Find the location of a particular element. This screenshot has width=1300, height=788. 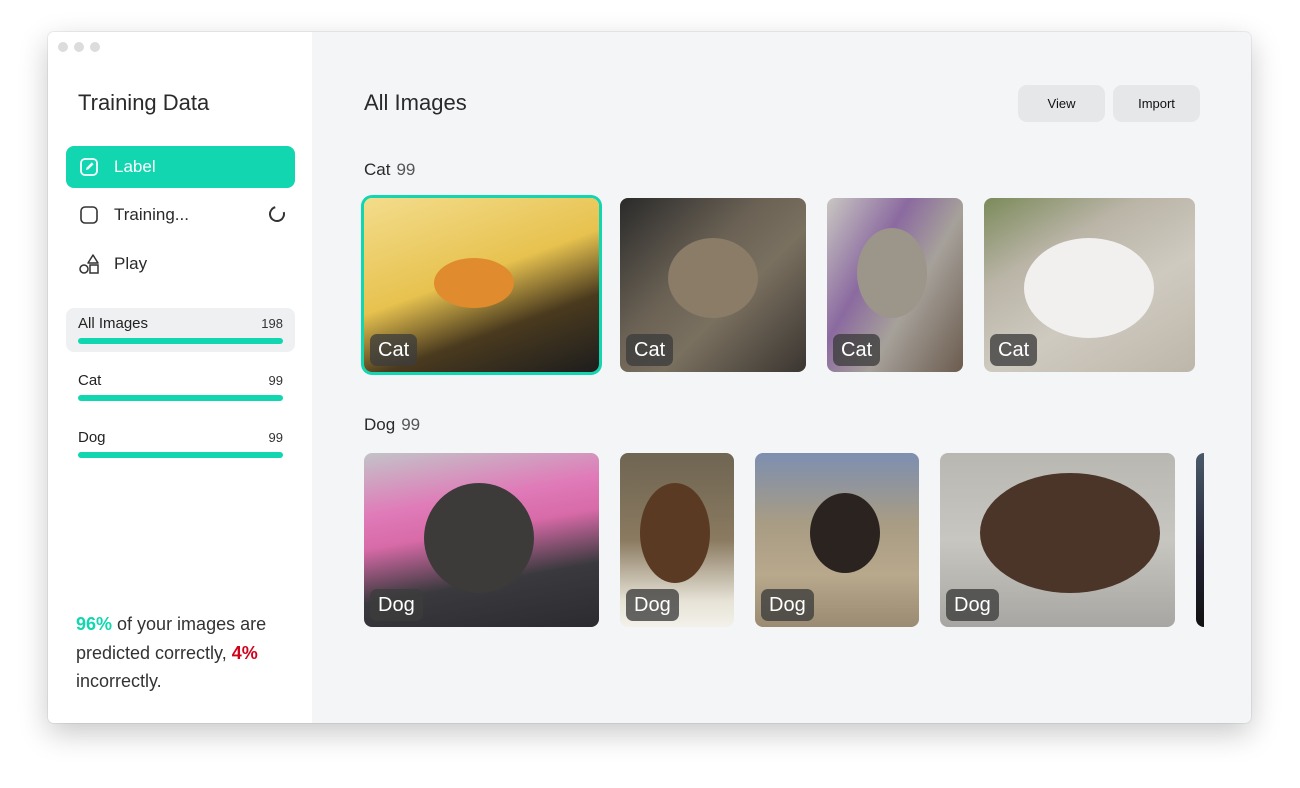

category-name: Dog is located at coordinates (92, 437).